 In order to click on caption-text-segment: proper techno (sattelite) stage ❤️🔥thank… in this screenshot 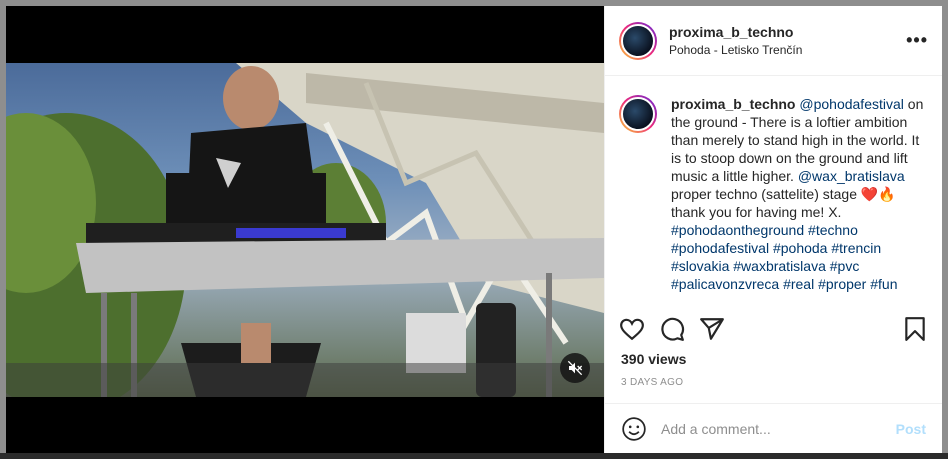, I will do `click(783, 203)`.